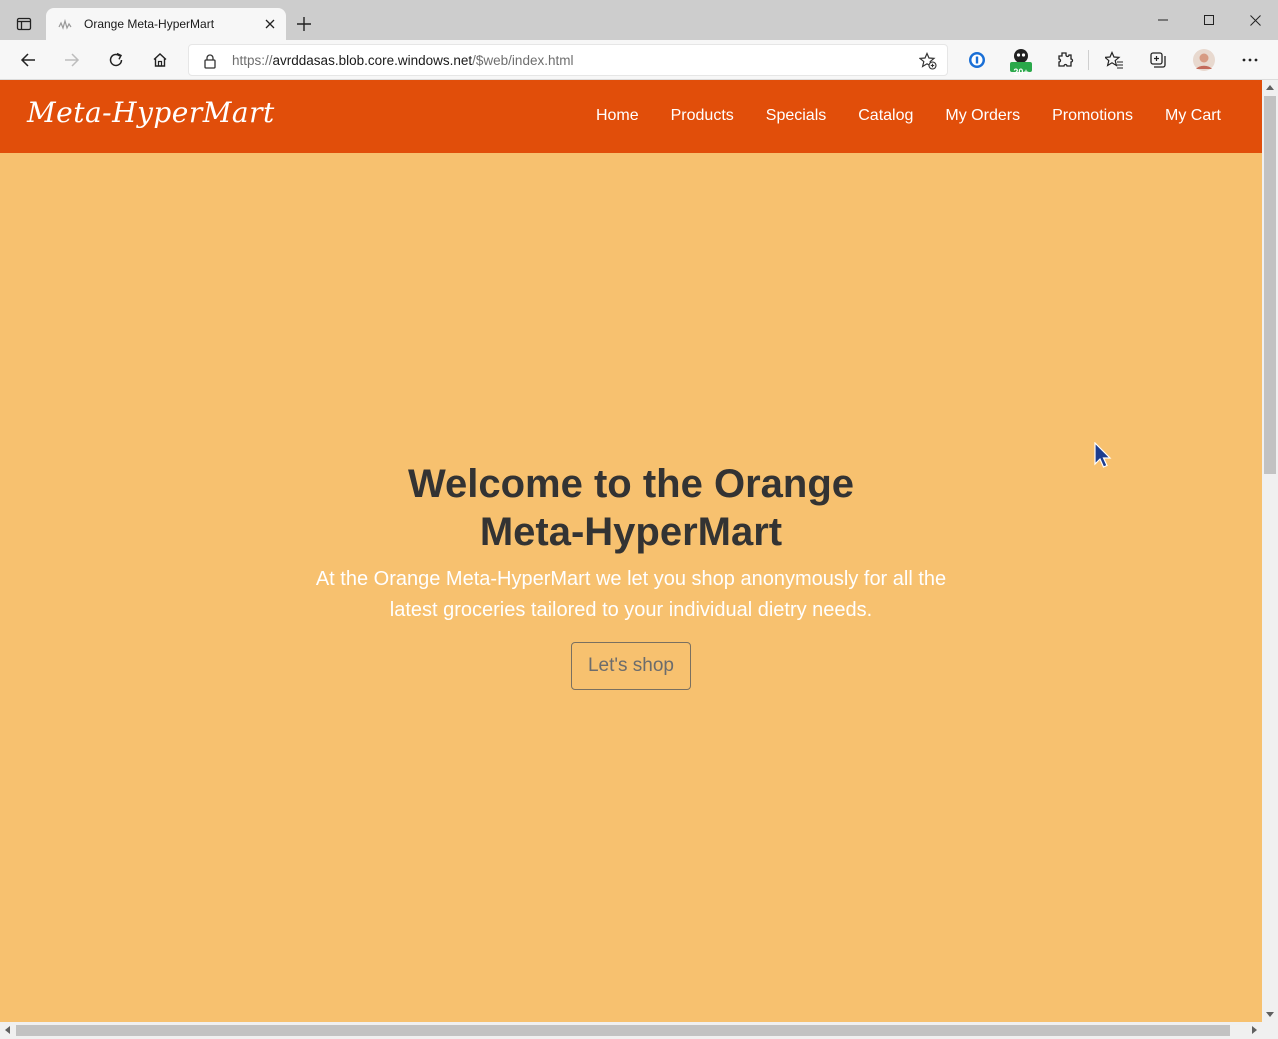  What do you see at coordinates (796, 116) in the screenshot?
I see `nav-specials: Specials` at bounding box center [796, 116].